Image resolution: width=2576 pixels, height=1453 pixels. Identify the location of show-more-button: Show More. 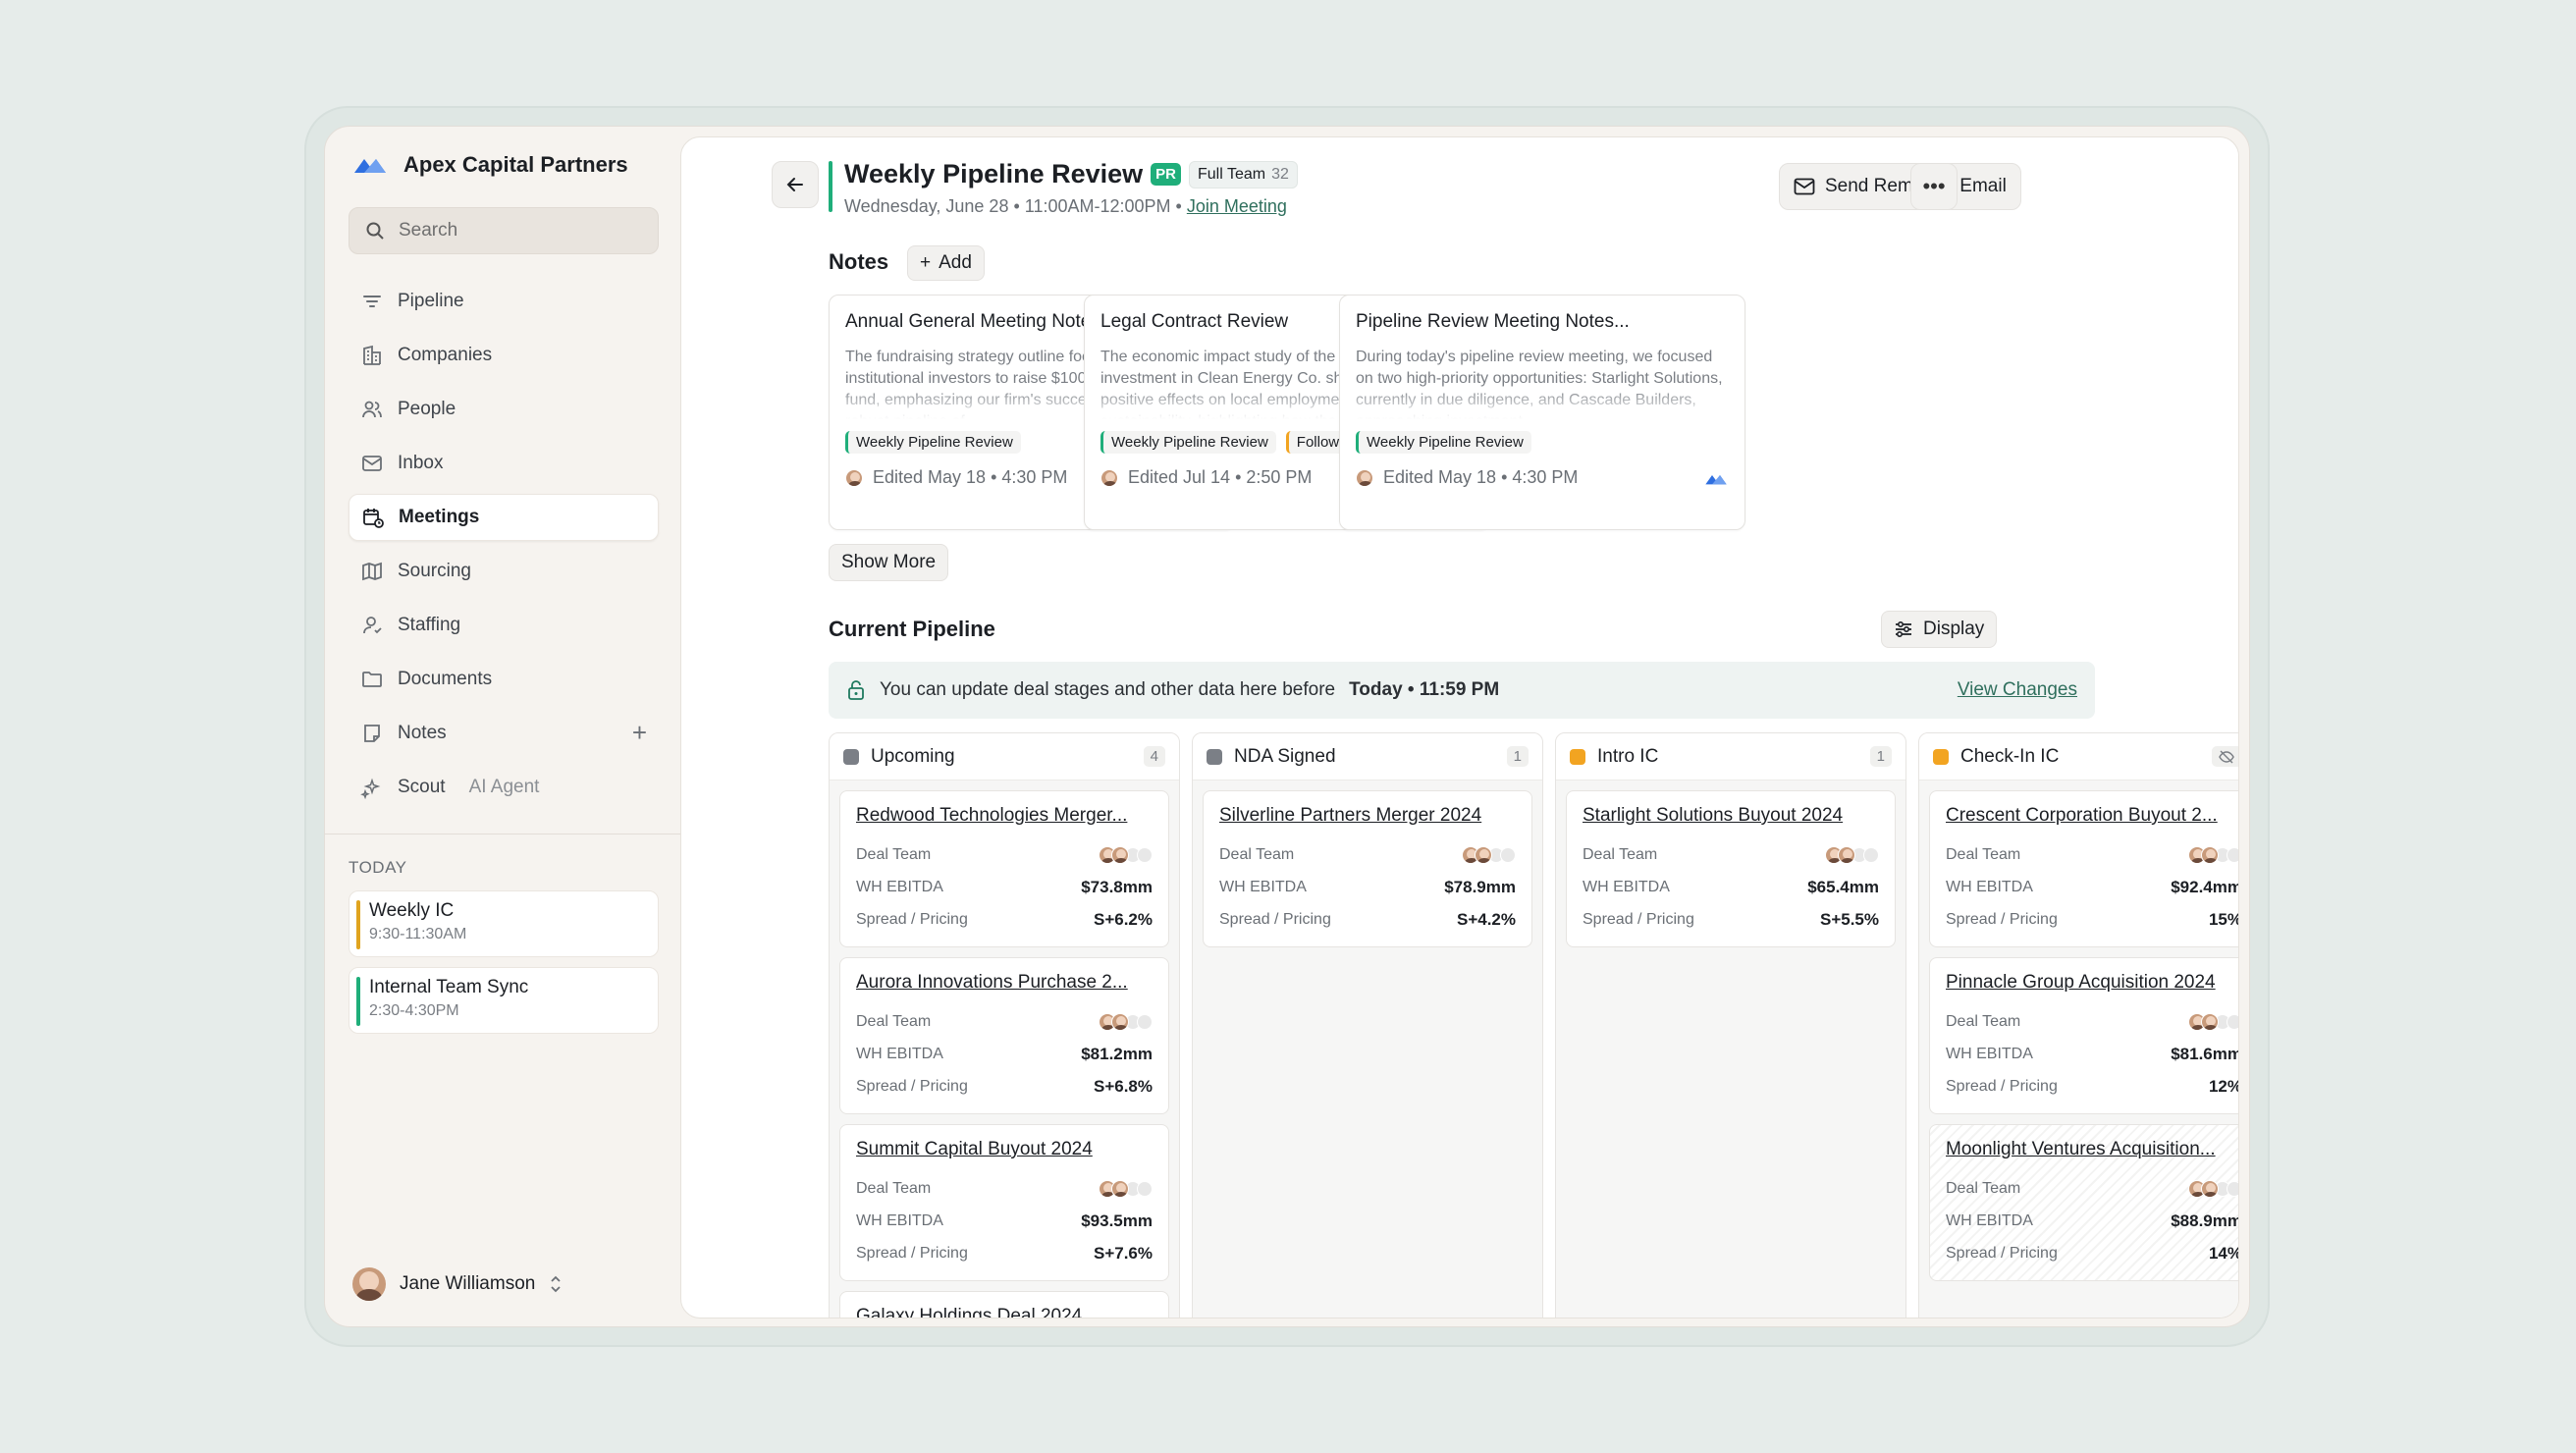
(889, 562).